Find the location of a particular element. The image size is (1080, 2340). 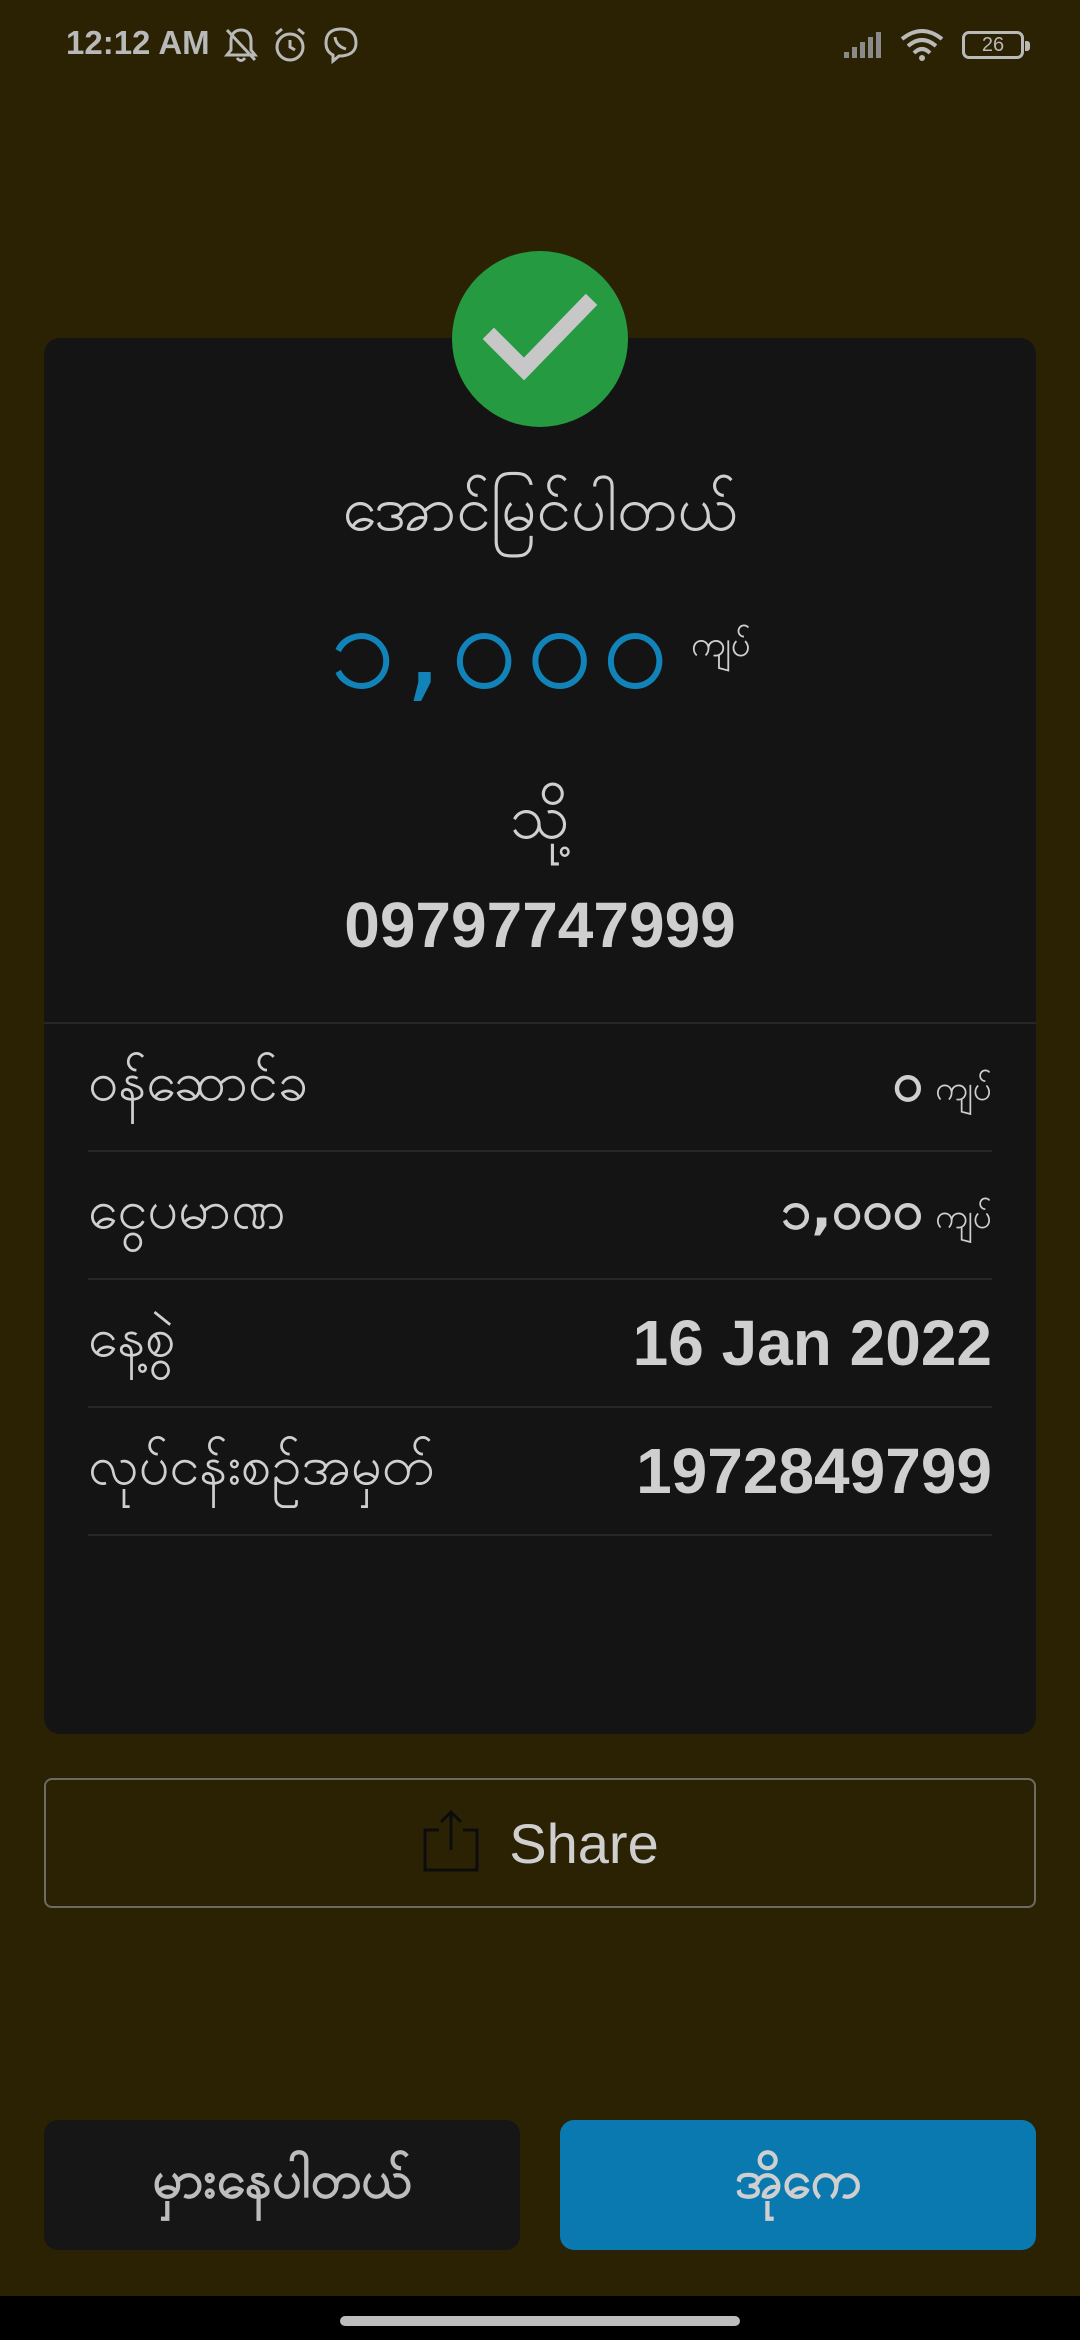

detail-label: ငွေပမာဏ is located at coordinates (187, 1209).